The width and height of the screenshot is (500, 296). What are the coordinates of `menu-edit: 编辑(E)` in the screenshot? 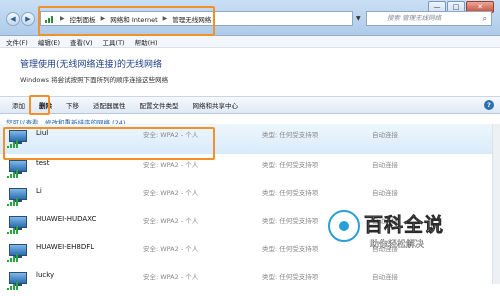 It's located at (49, 42).